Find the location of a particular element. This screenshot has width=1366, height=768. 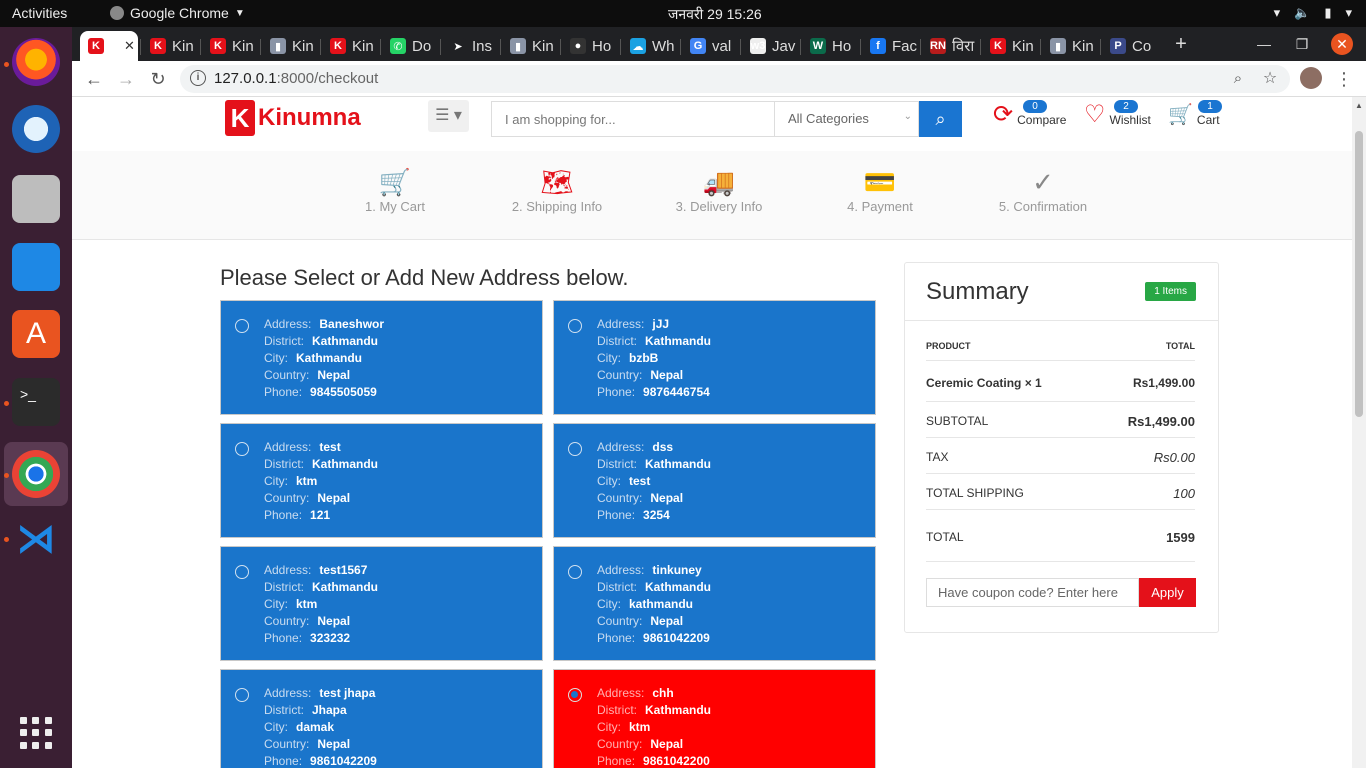

browser-tab: K ✕ is located at coordinates (109, 46).